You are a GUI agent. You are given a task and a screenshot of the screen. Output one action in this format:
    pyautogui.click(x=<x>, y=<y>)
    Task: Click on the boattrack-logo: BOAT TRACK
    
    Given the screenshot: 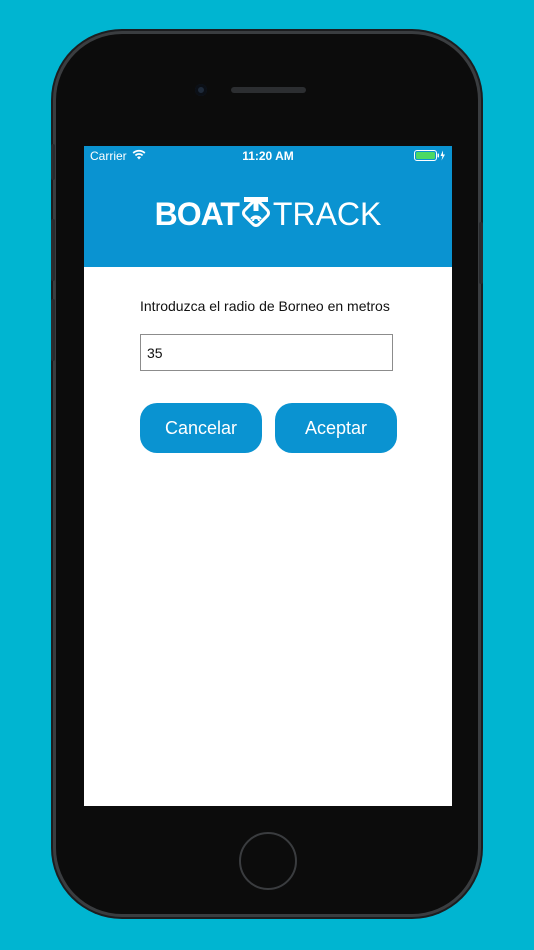 What is the action you would take?
    pyautogui.click(x=268, y=214)
    